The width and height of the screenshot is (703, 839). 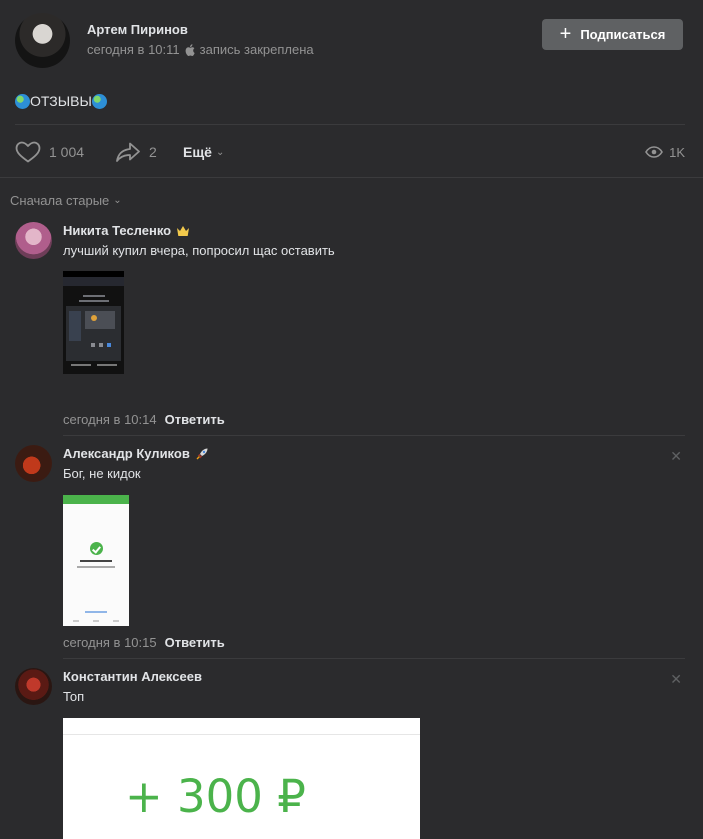 I want to click on comment-author-name: Константин Алексеев, so click(x=132, y=676).